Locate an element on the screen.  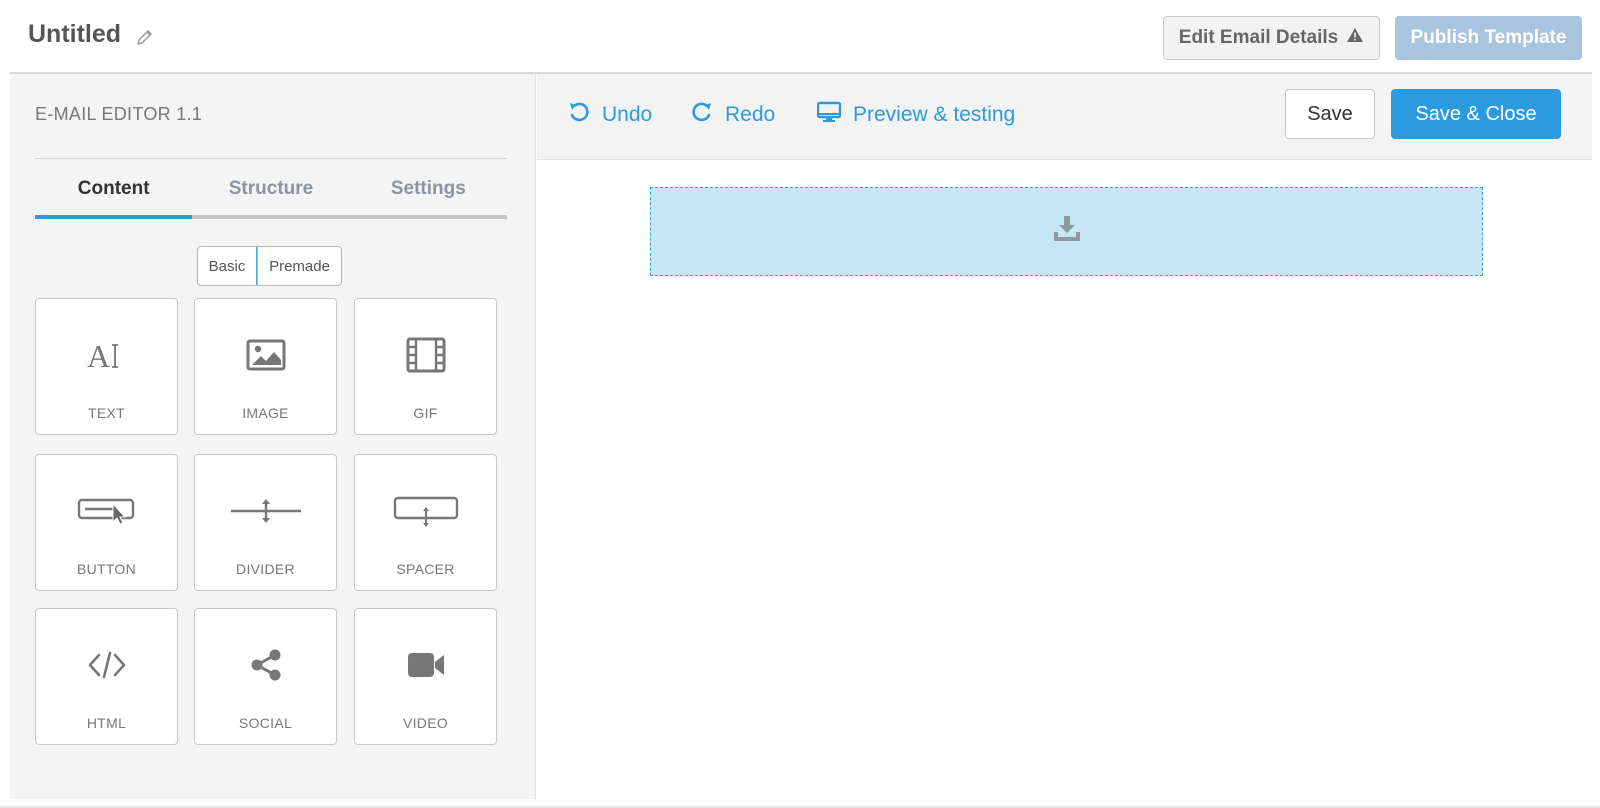
share-icon is located at coordinates (265, 665).